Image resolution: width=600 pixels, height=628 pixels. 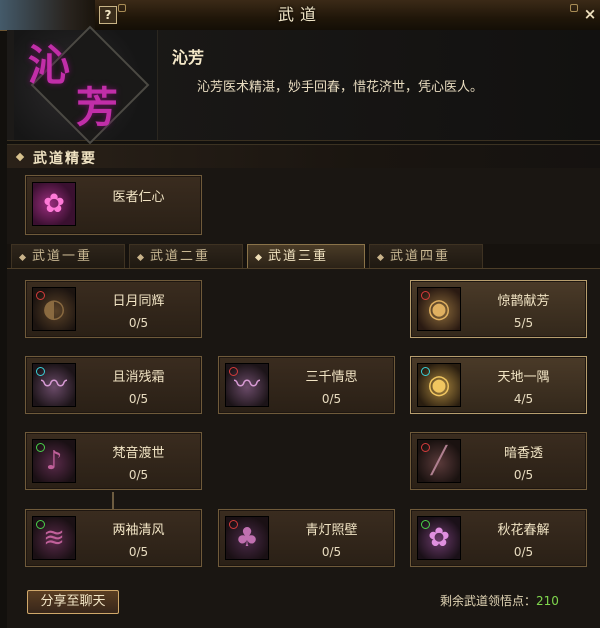 I want to click on skill-card-fanyin: ♪ 梵音渡世 0/5, so click(x=113, y=461).